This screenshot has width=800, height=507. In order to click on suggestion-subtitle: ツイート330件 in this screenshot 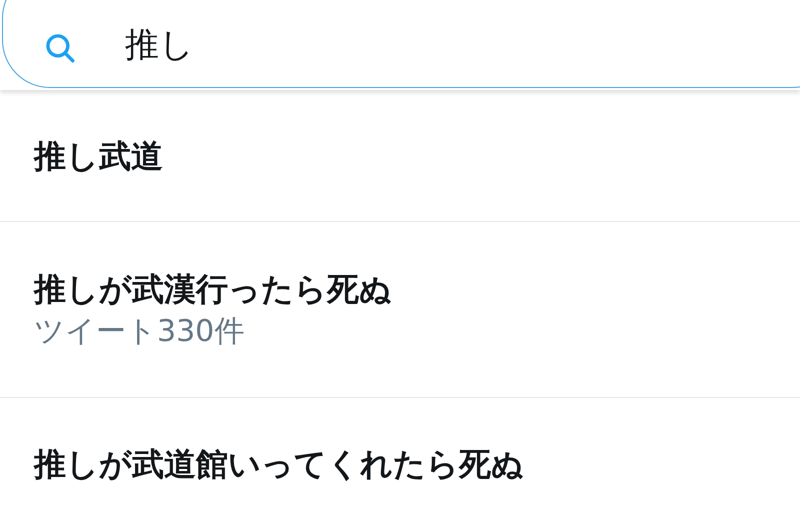, I will do `click(140, 331)`.